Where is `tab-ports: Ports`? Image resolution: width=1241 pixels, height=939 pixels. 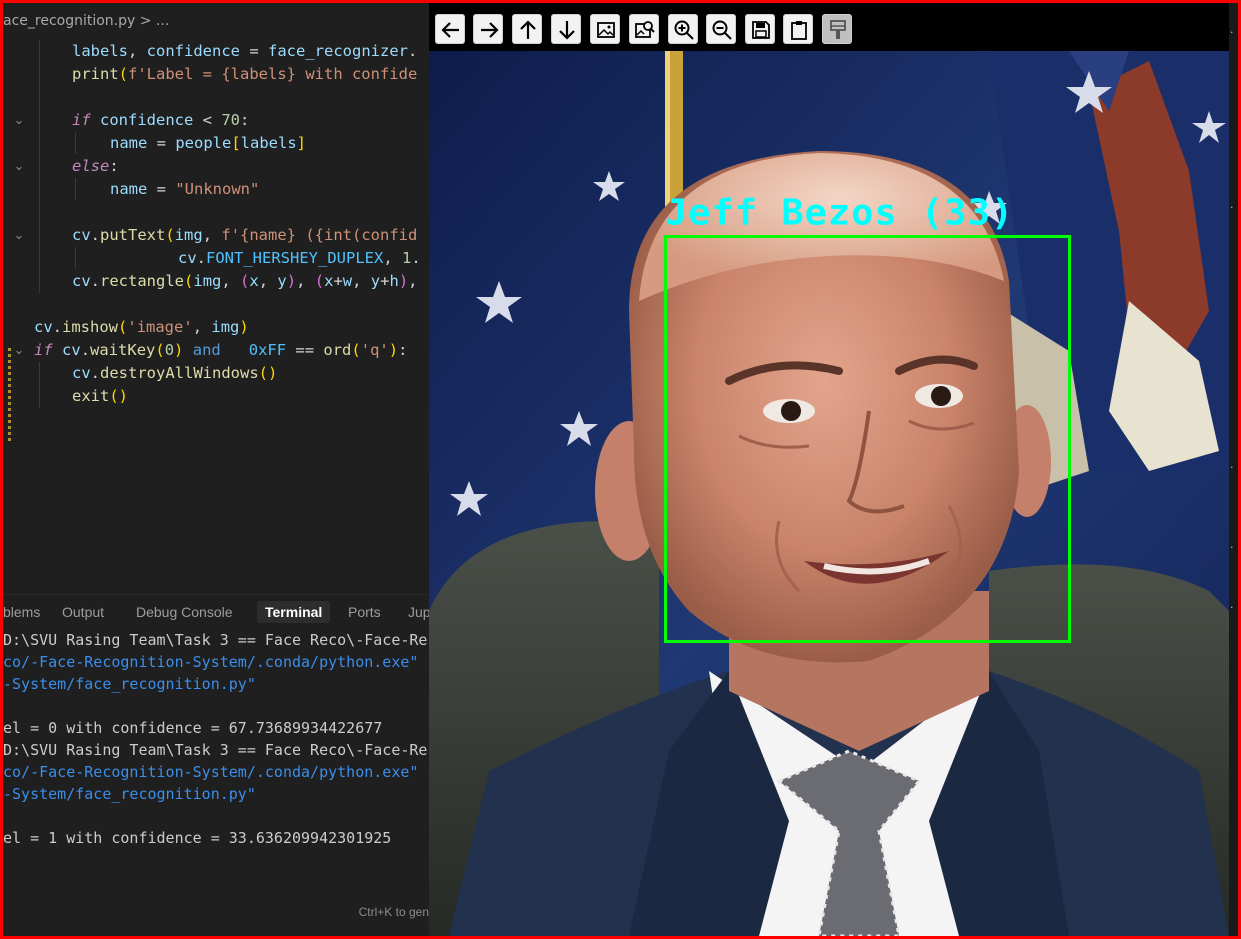
tab-ports: Ports is located at coordinates (364, 612).